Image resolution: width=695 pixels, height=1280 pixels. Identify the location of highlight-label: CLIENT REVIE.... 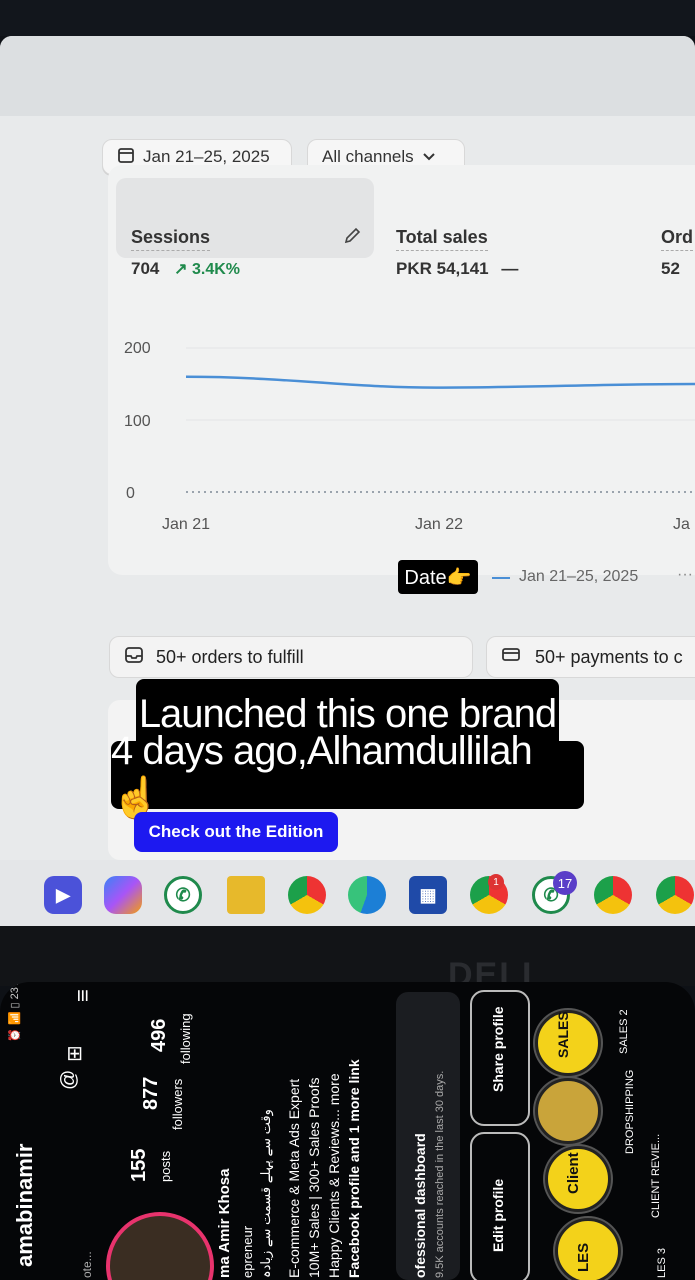
(656, 1175).